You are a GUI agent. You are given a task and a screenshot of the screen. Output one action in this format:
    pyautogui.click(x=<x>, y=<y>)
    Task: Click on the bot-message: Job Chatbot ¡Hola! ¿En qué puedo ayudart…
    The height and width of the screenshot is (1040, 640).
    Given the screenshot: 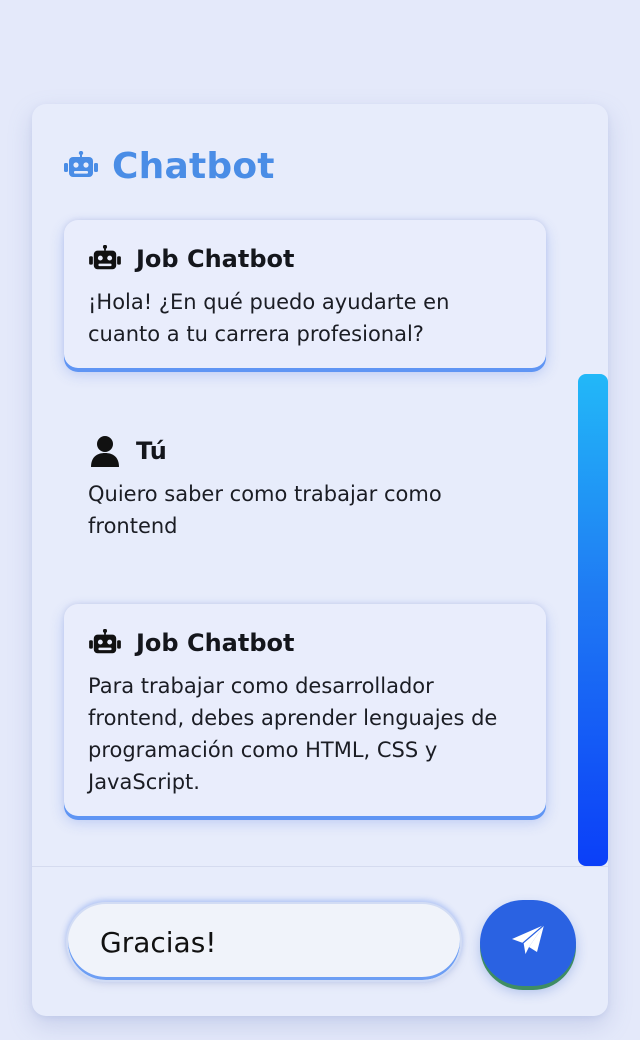 What is the action you would take?
    pyautogui.click(x=305, y=294)
    